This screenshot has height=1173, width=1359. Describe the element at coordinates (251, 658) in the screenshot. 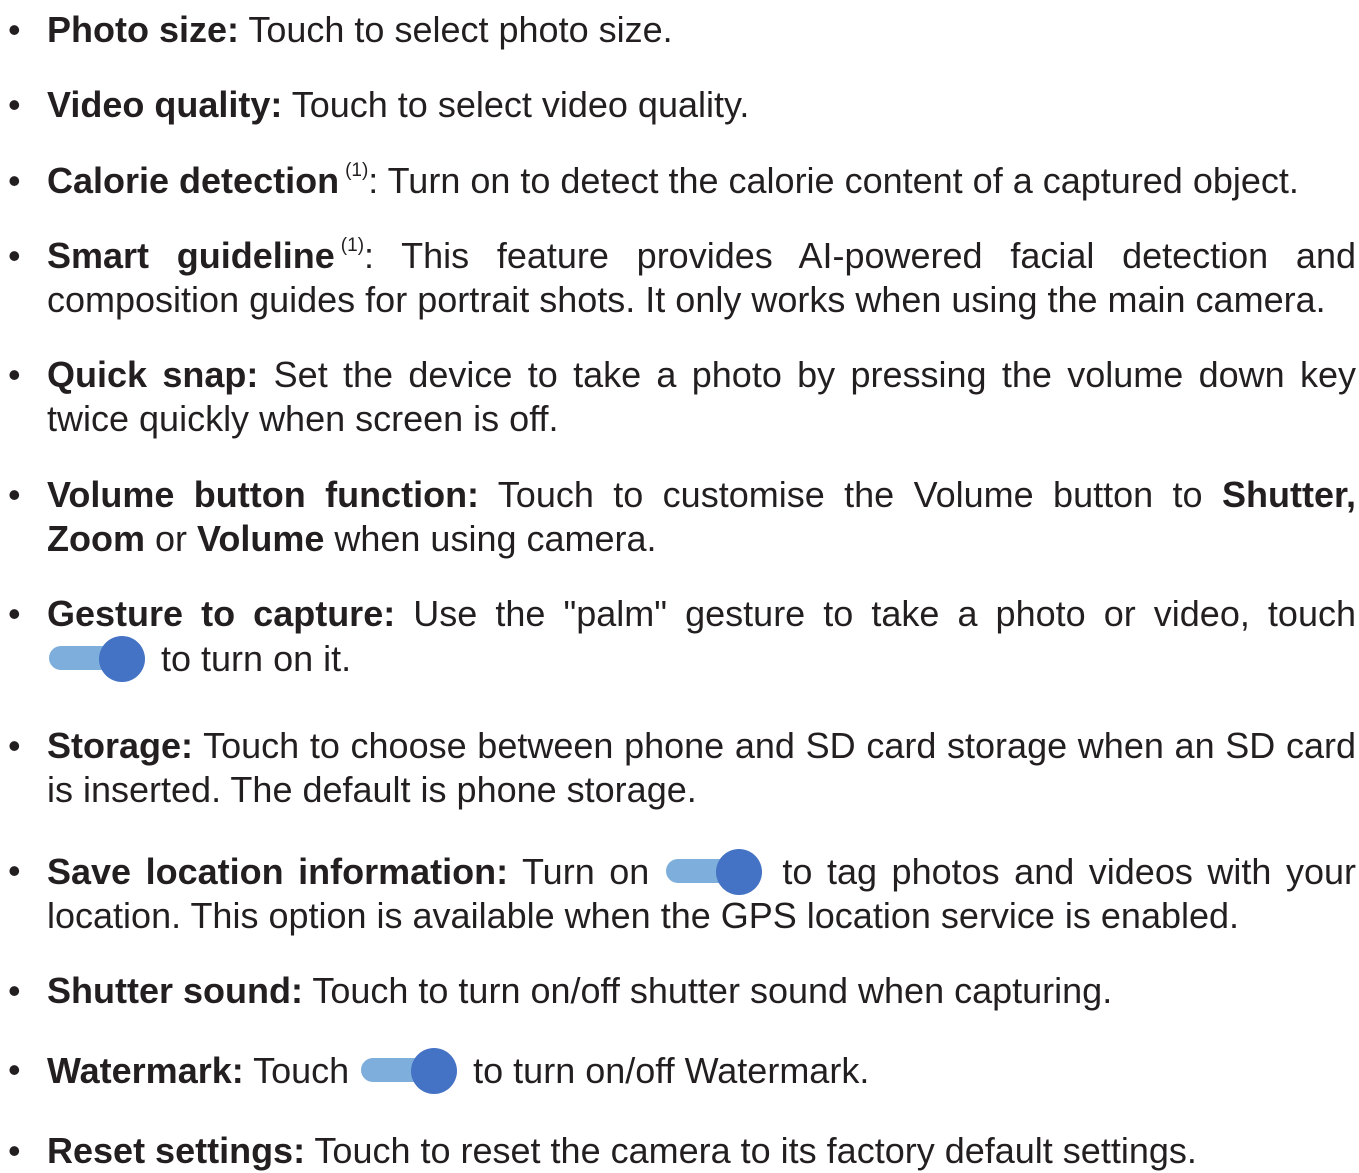

I see `item-description: to turn on it.` at that location.